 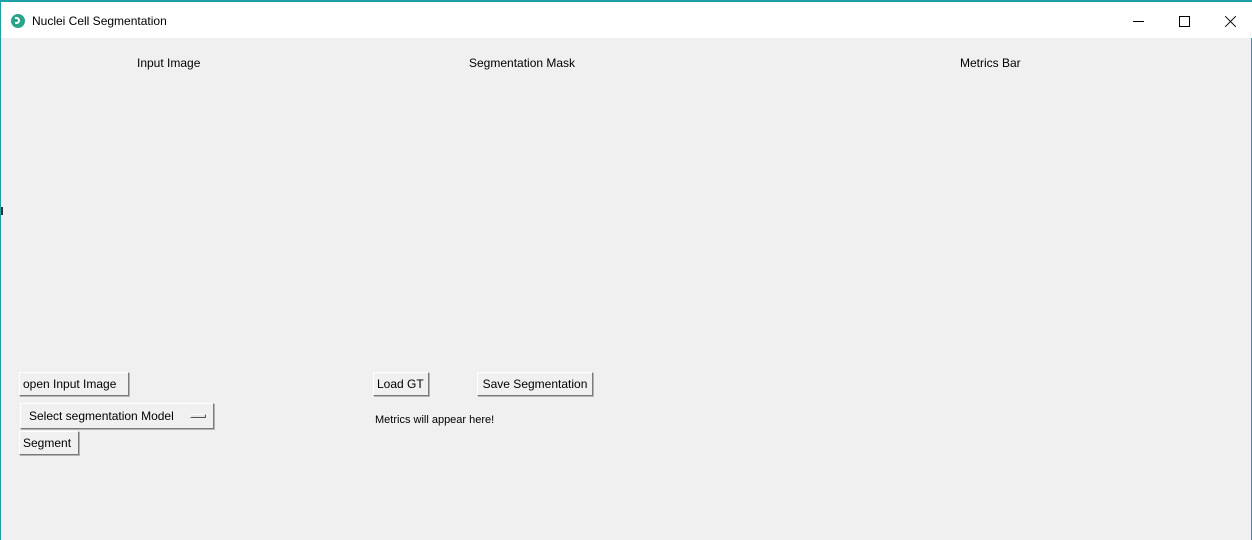 I want to click on minimize-icon, so click(x=1138, y=21).